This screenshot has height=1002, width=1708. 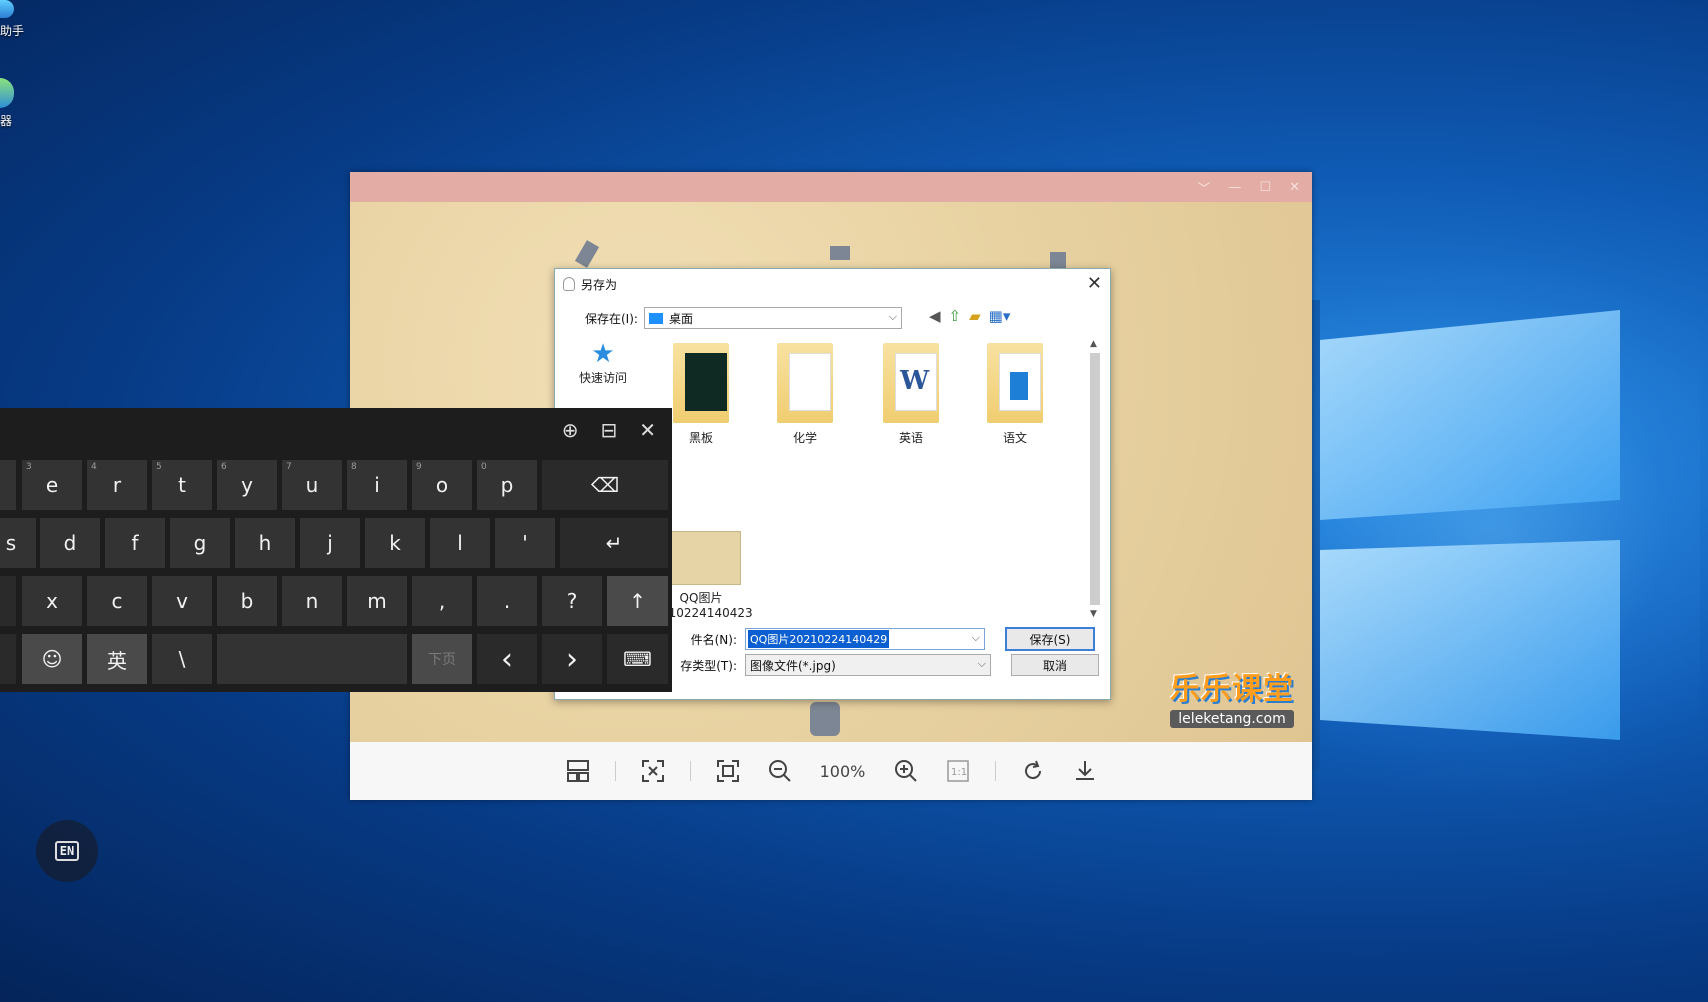 What do you see at coordinates (655, 318) in the screenshot?
I see `desktop-folder-icon` at bounding box center [655, 318].